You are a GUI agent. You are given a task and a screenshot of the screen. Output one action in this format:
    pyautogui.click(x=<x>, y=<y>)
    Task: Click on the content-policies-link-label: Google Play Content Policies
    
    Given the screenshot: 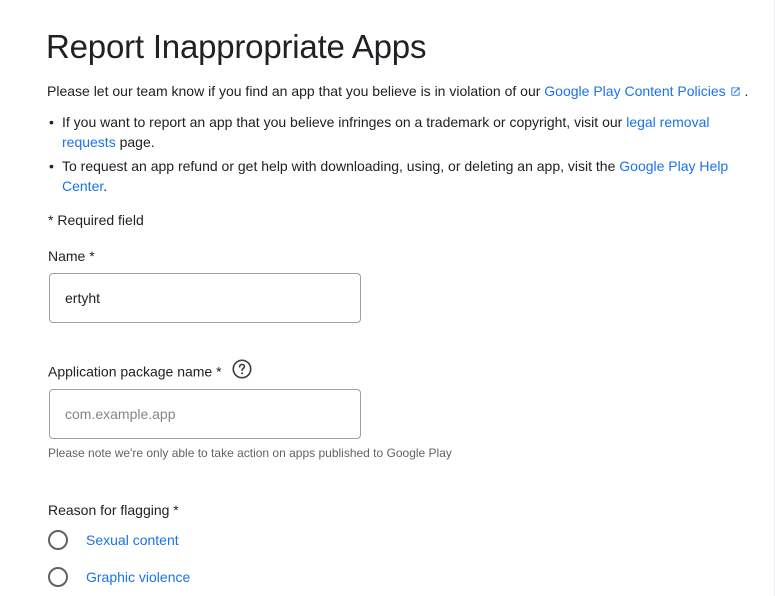 What is the action you would take?
    pyautogui.click(x=635, y=91)
    